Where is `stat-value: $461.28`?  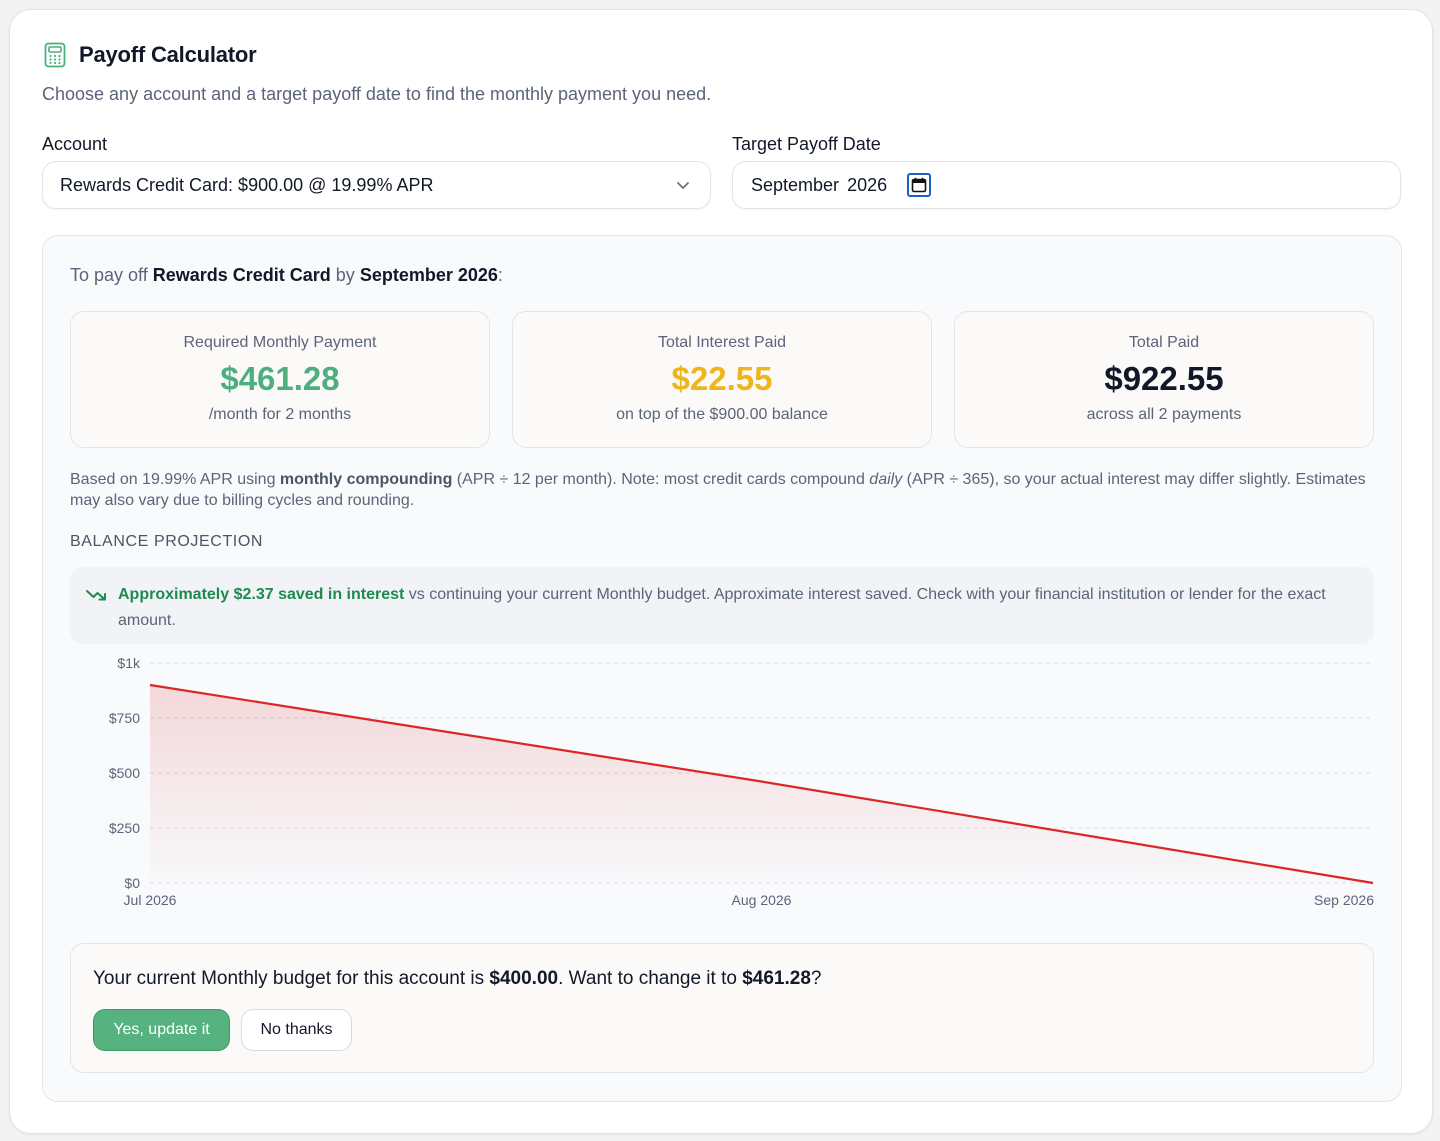 stat-value: $461.28 is located at coordinates (280, 378).